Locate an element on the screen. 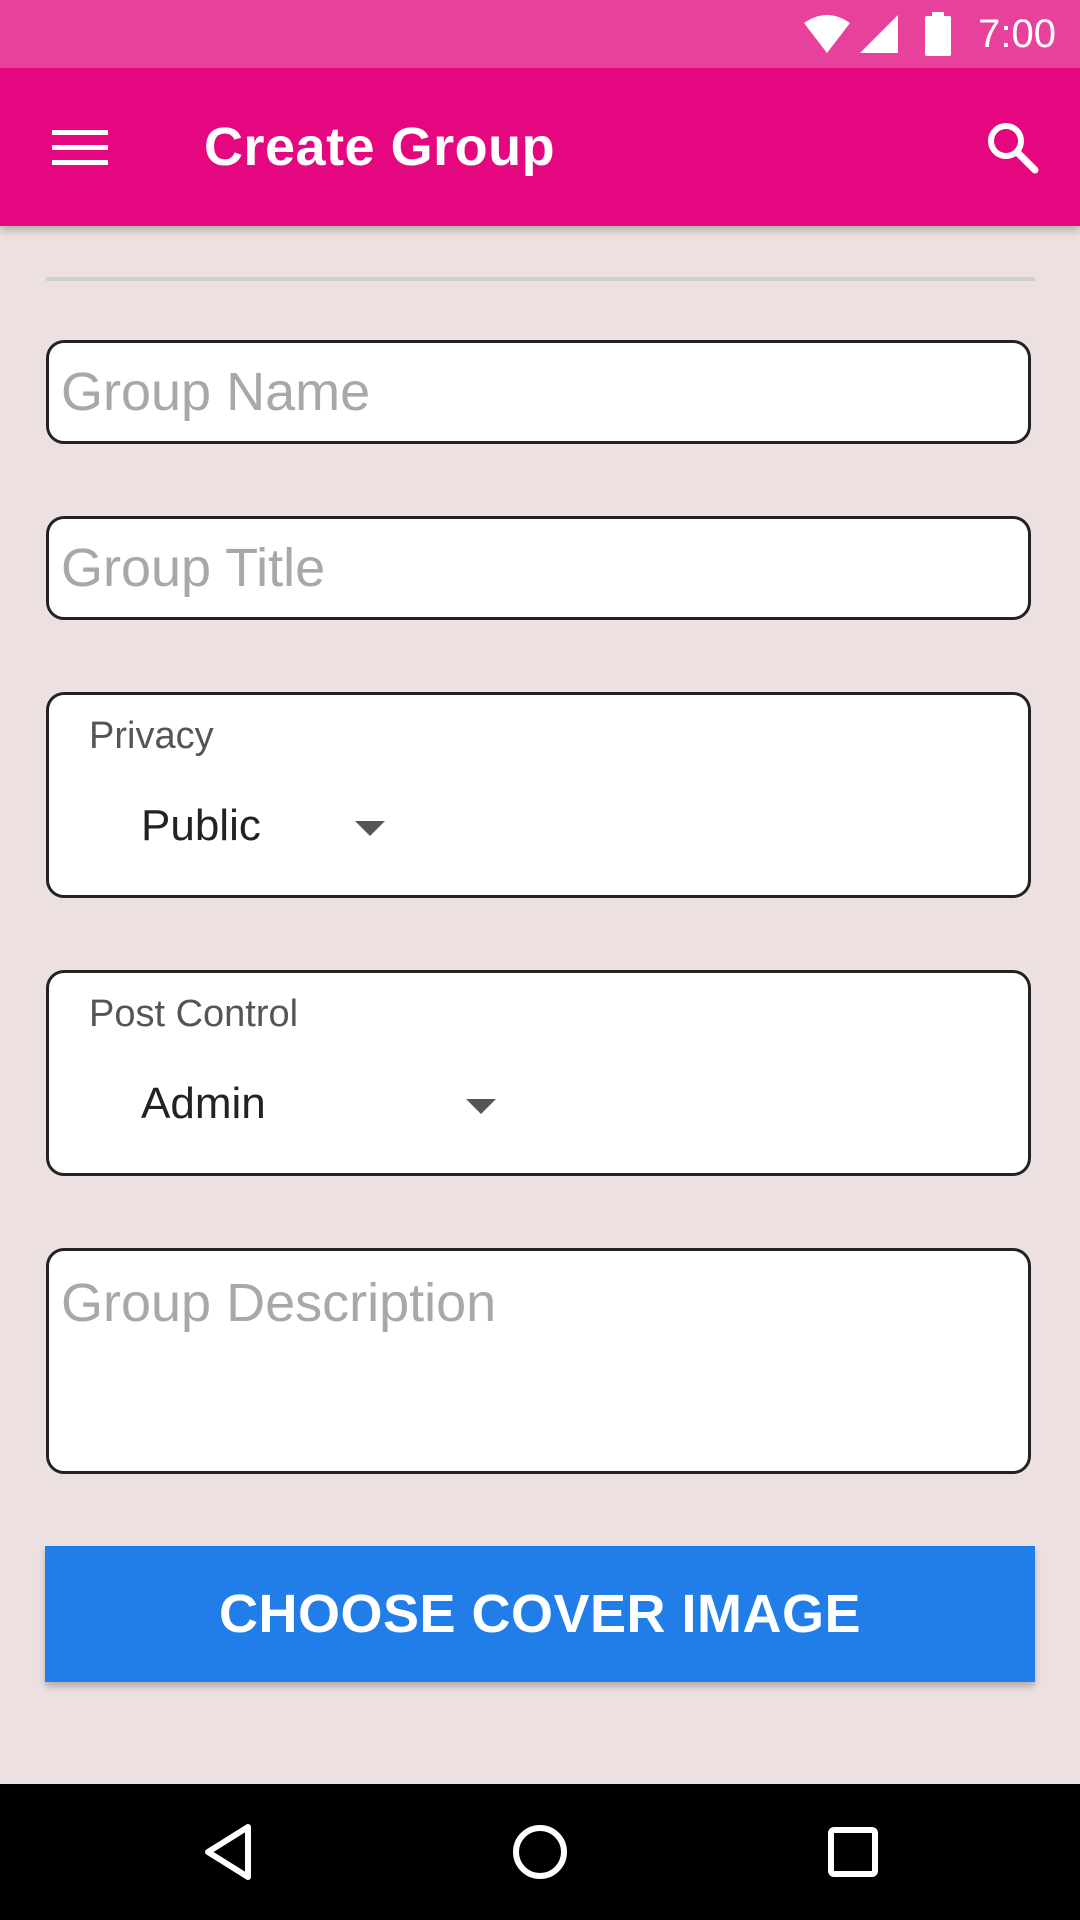 The width and height of the screenshot is (1080, 1920). choose-cover-image-button: CHOOSE COVER IMAGE is located at coordinates (540, 1614).